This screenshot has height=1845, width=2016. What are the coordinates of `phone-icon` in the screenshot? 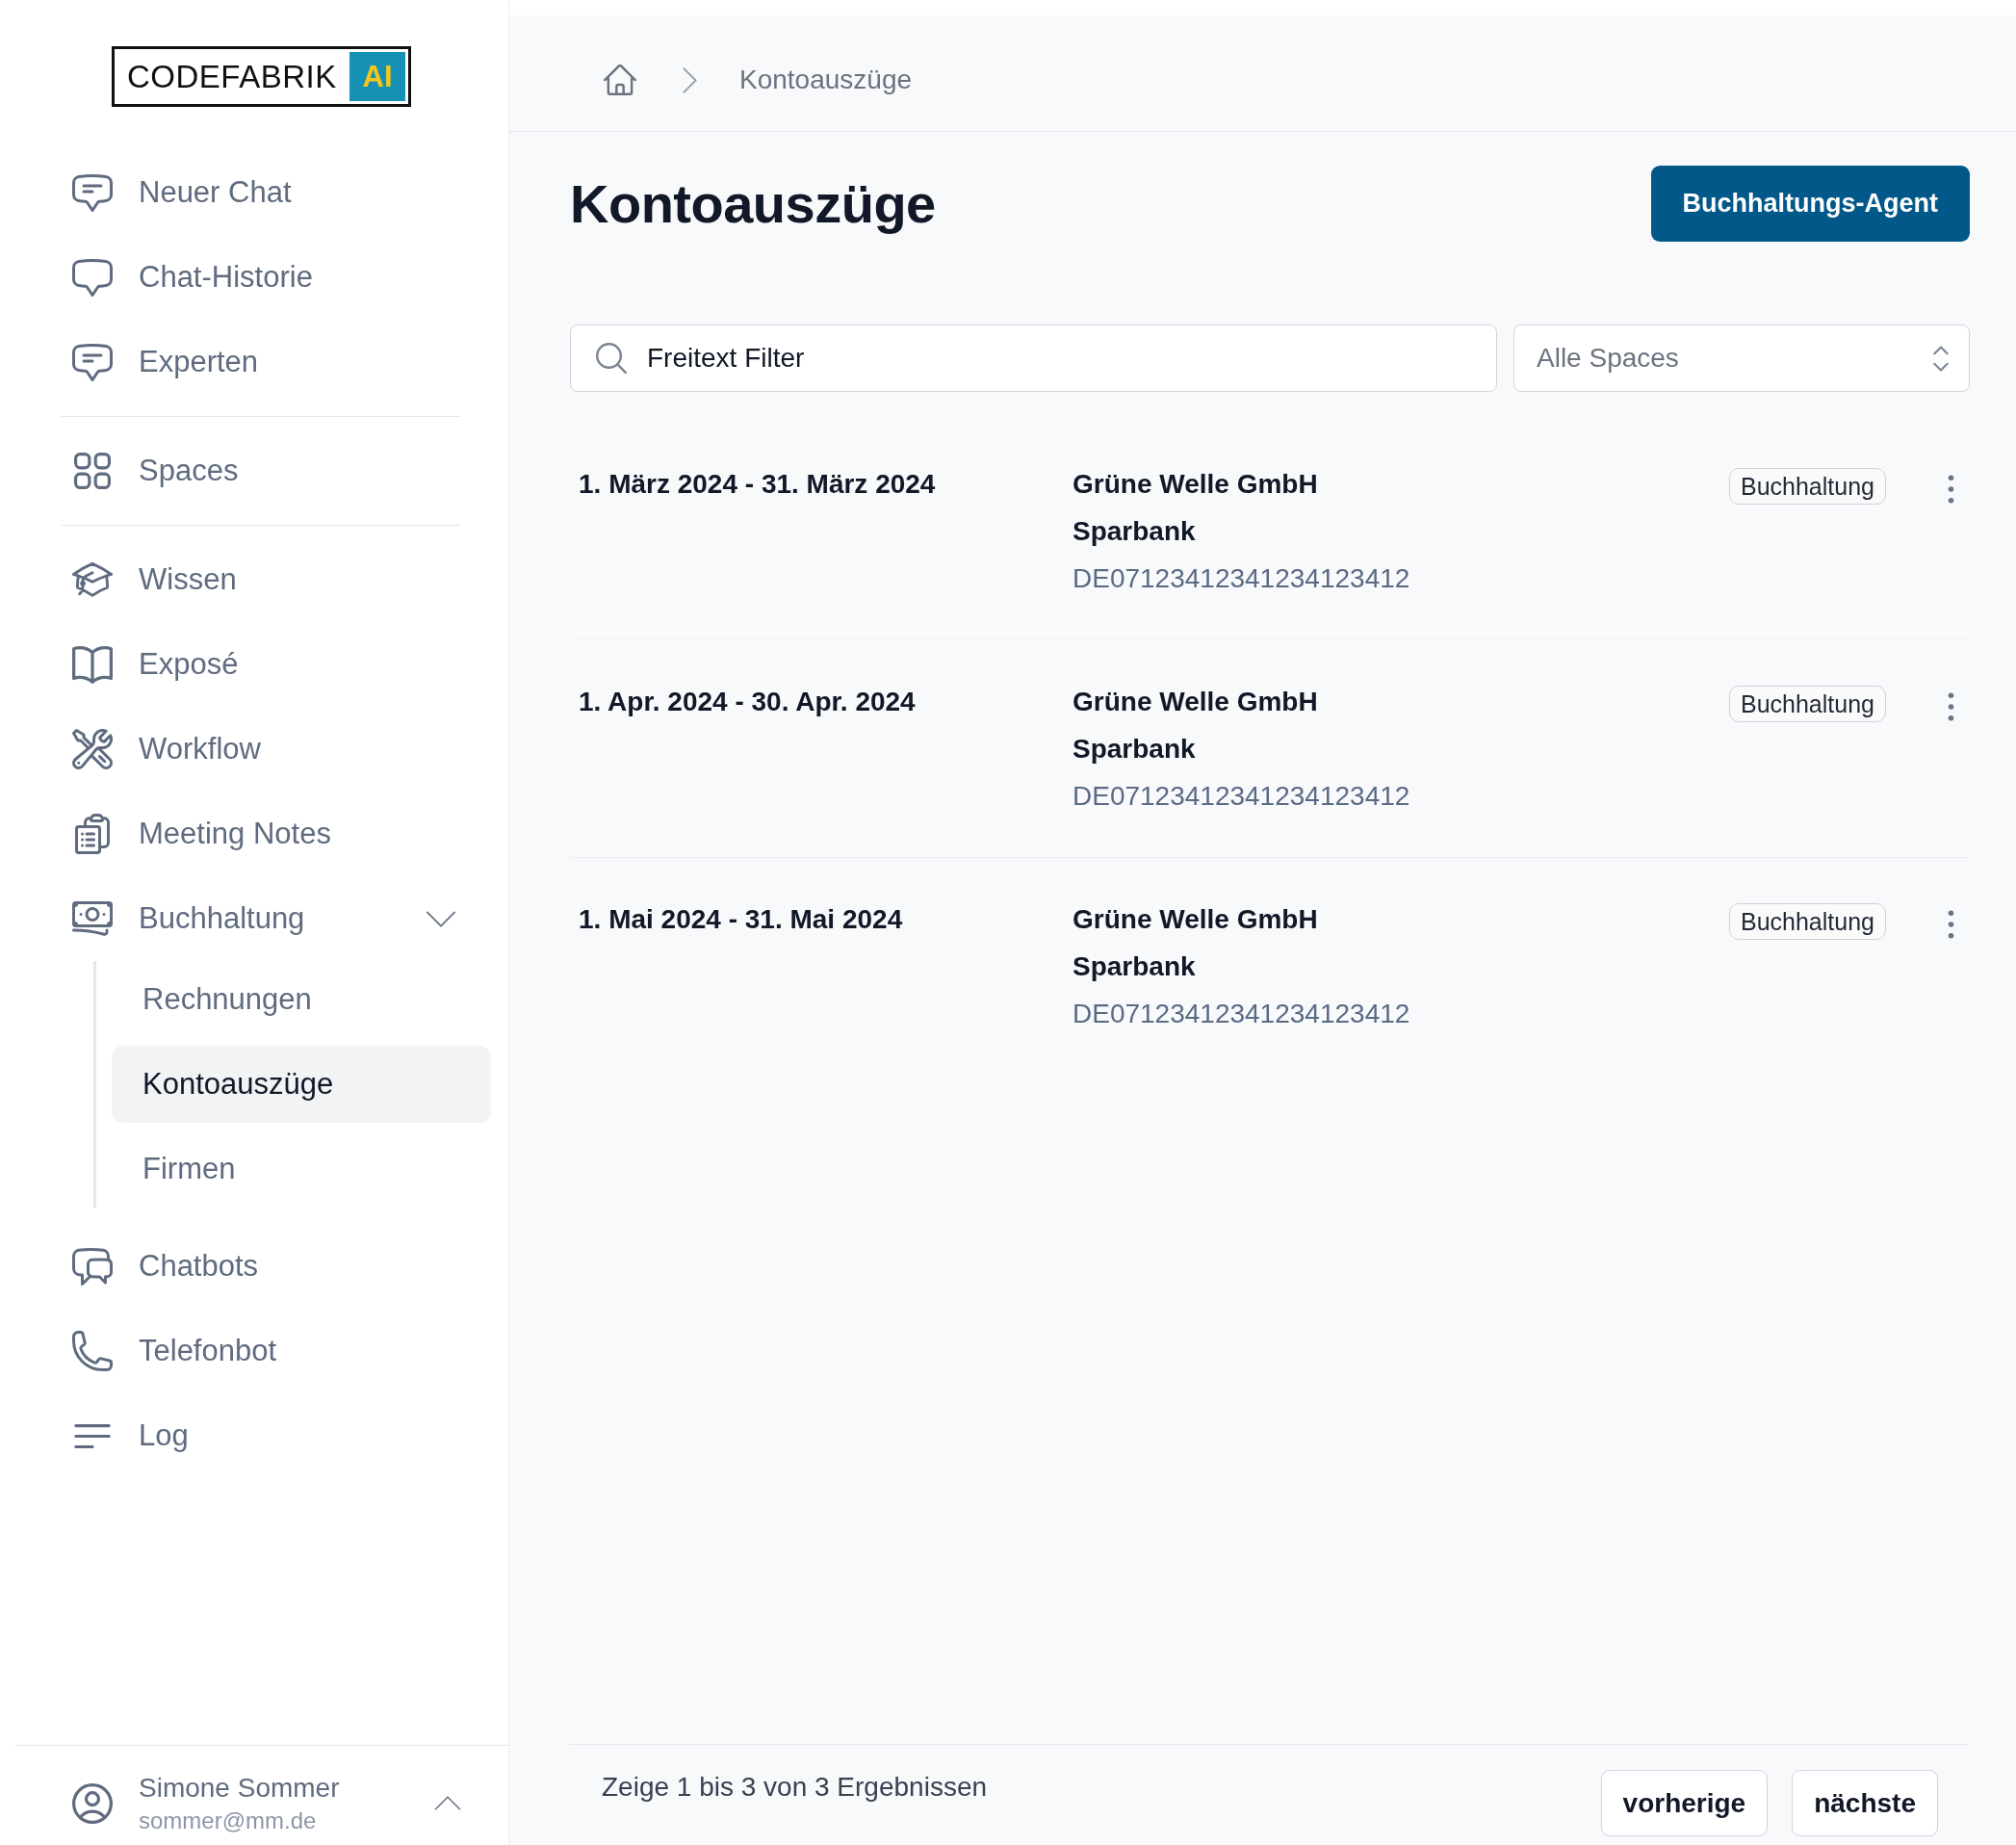 It's located at (92, 1351).